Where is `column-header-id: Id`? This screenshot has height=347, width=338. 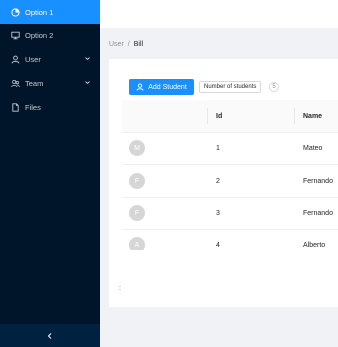
column-header-id: Id is located at coordinates (219, 116).